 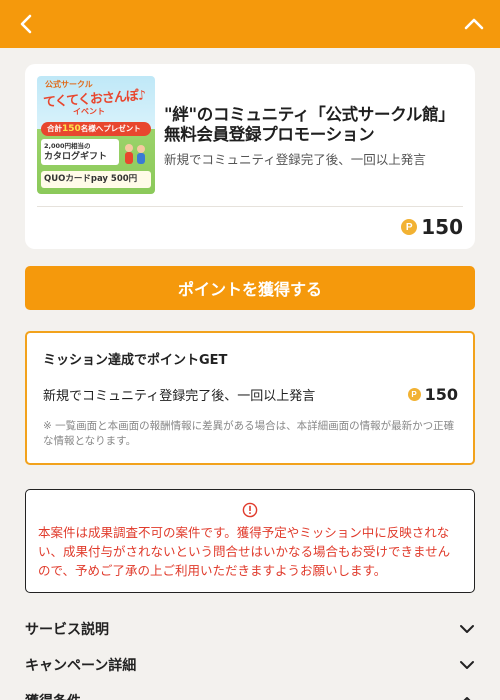 I want to click on mission-task: 新規でコミュニティ登録完了後、一回以上発言, so click(x=179, y=396).